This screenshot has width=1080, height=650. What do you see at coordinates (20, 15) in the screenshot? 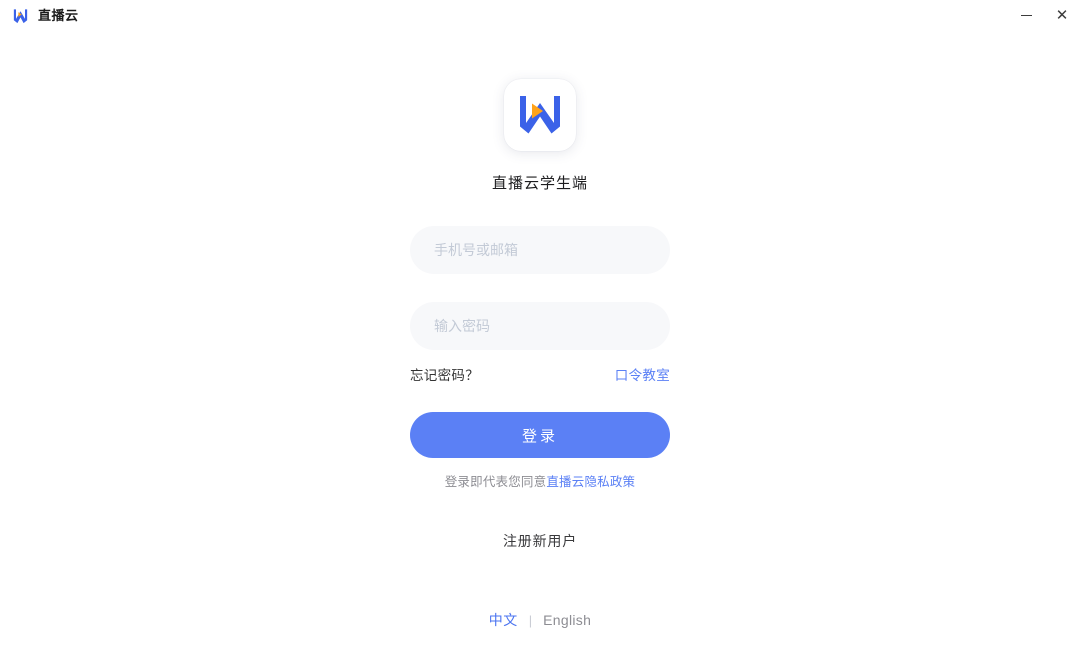
I see `w-logo-icon` at bounding box center [20, 15].